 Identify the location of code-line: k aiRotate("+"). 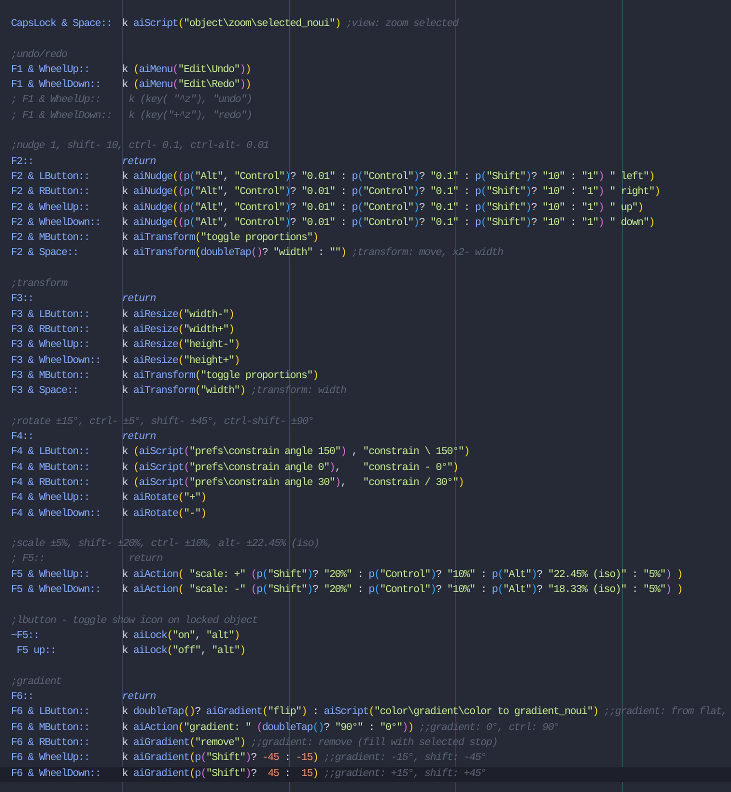
(165, 498).